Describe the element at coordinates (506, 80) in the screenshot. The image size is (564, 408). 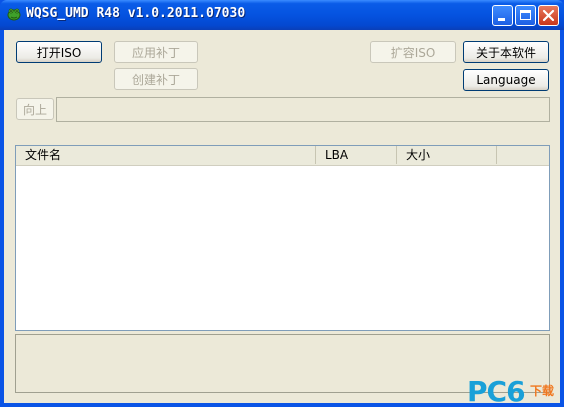
I see `language-button: Language` at that location.